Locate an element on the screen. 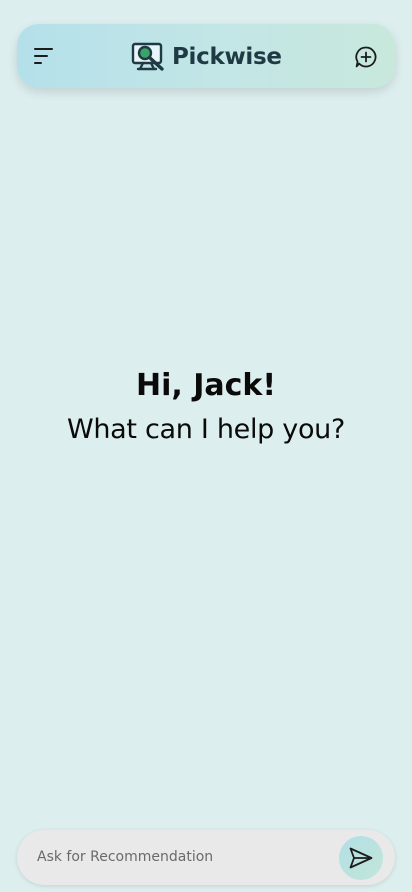 Image resolution: width=412 pixels, height=892 pixels. send-arrow-icon is located at coordinates (361, 858).